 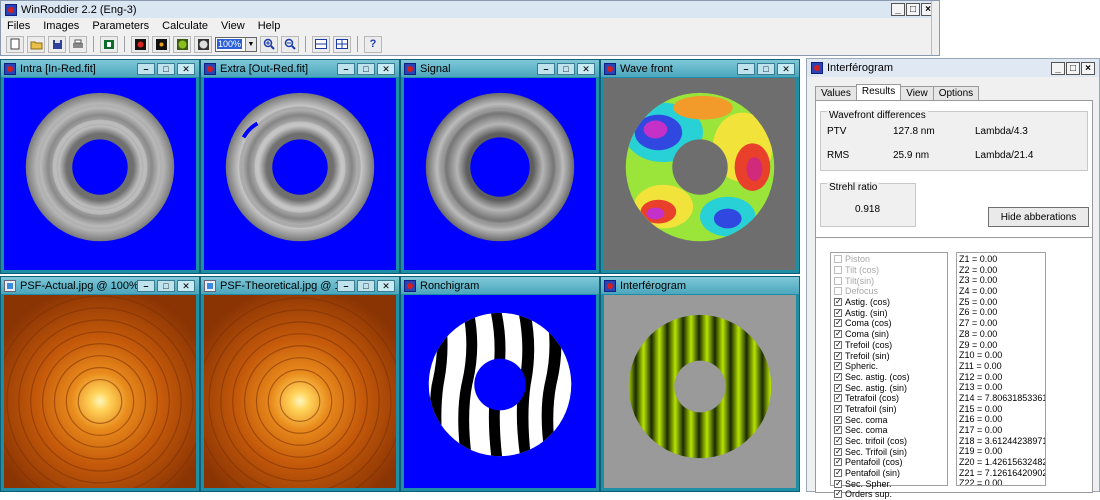 I want to click on psf-actual-window: PSF-Actual.jpg @ 100% (R... –□✕, so click(x=100, y=384).